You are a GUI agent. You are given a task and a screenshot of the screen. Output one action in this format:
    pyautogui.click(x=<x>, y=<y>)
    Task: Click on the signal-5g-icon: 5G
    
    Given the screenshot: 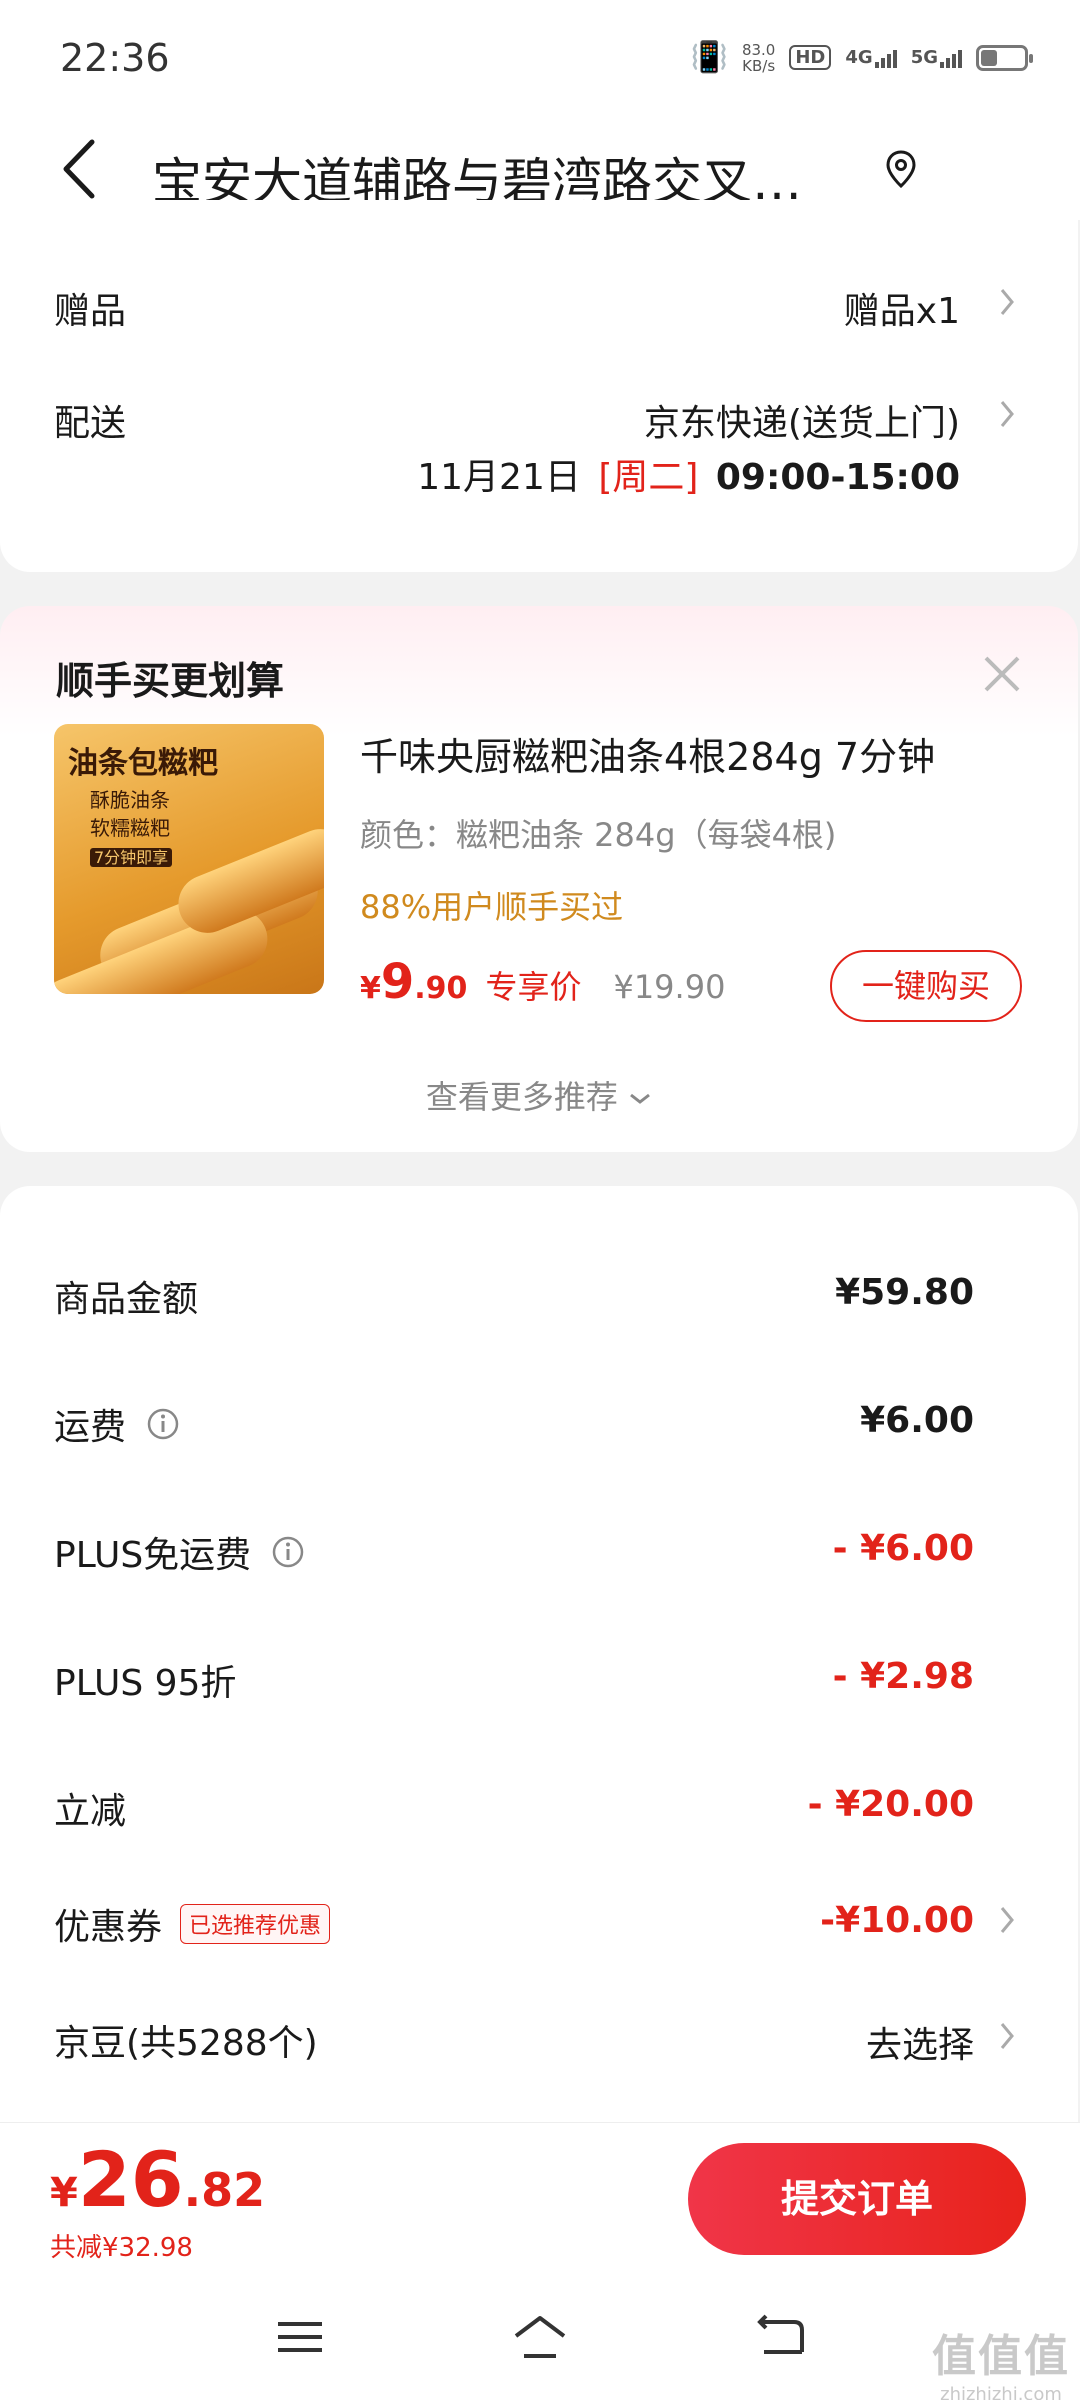 What is the action you would take?
    pyautogui.click(x=936, y=57)
    